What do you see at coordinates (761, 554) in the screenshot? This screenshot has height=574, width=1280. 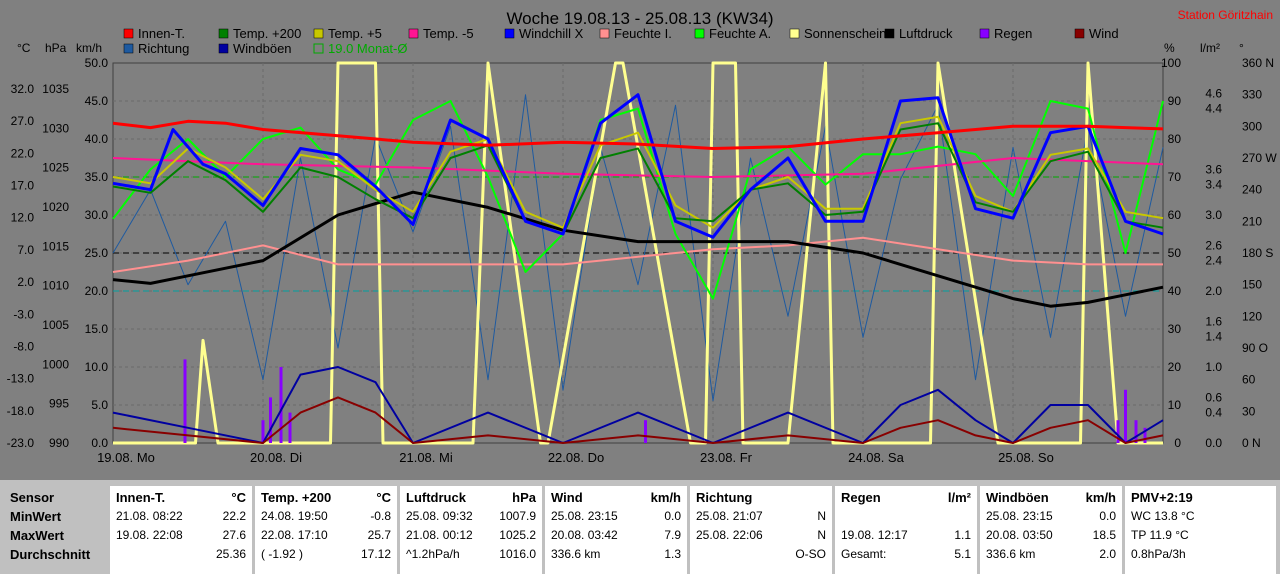 I see `stats-panel-row: O-SO` at bounding box center [761, 554].